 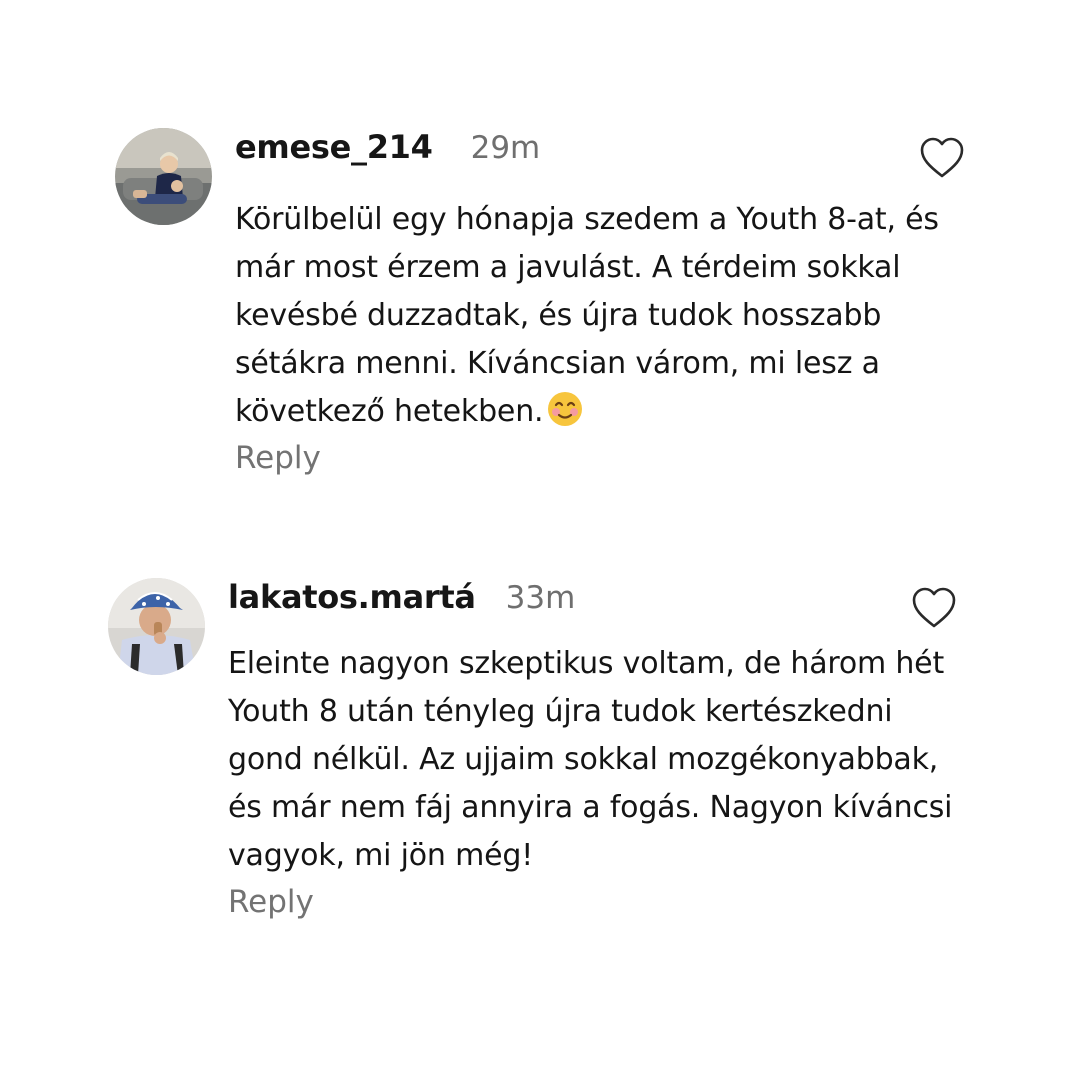 I want to click on username: emese_214, so click(x=334, y=147).